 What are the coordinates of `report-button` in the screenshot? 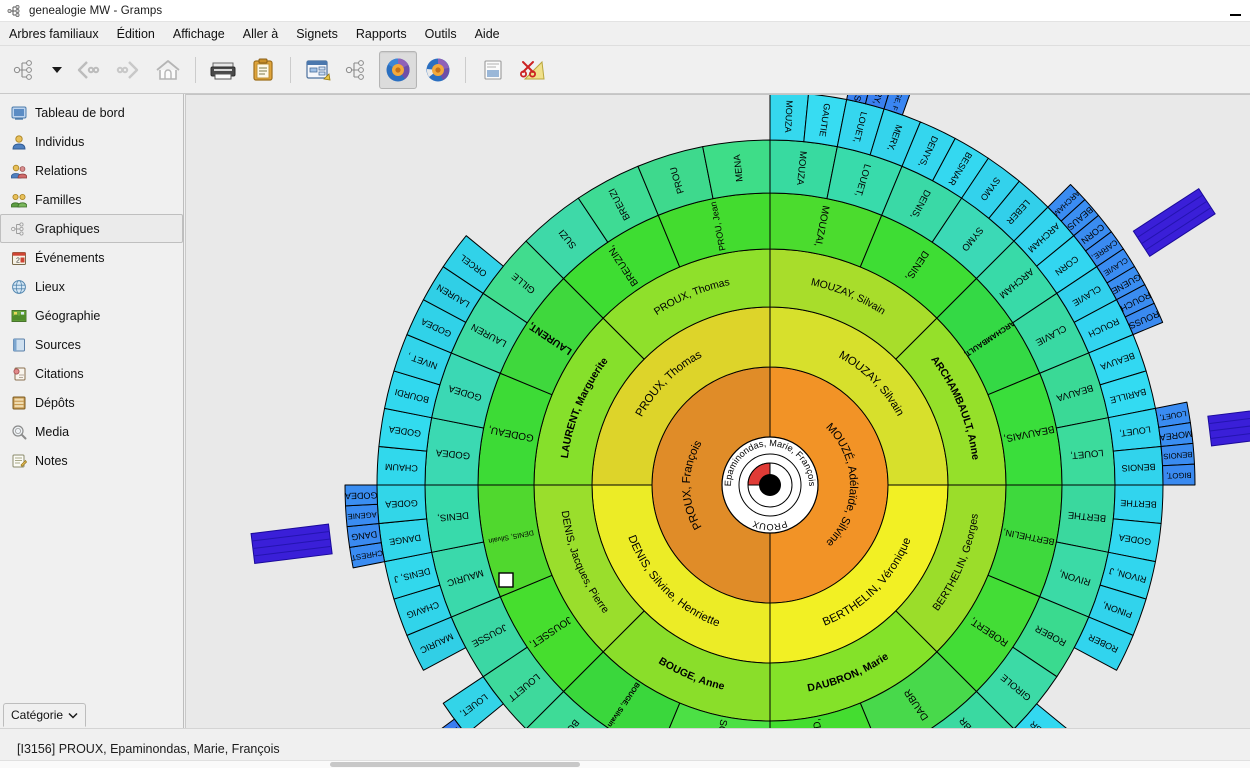 It's located at (493, 70).